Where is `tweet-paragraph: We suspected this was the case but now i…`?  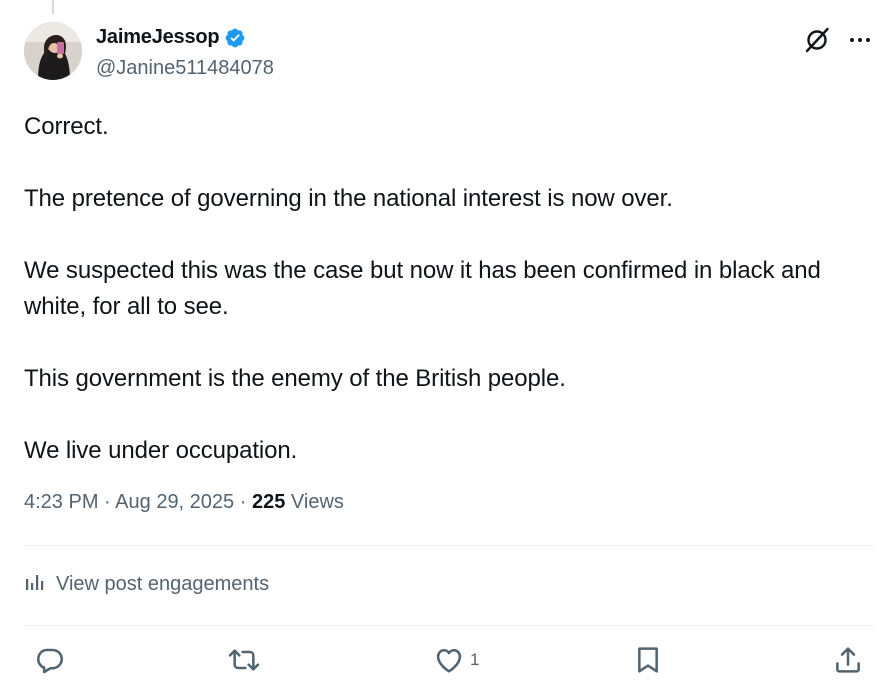 tweet-paragraph: We suspected this was the case but now i… is located at coordinates (422, 288).